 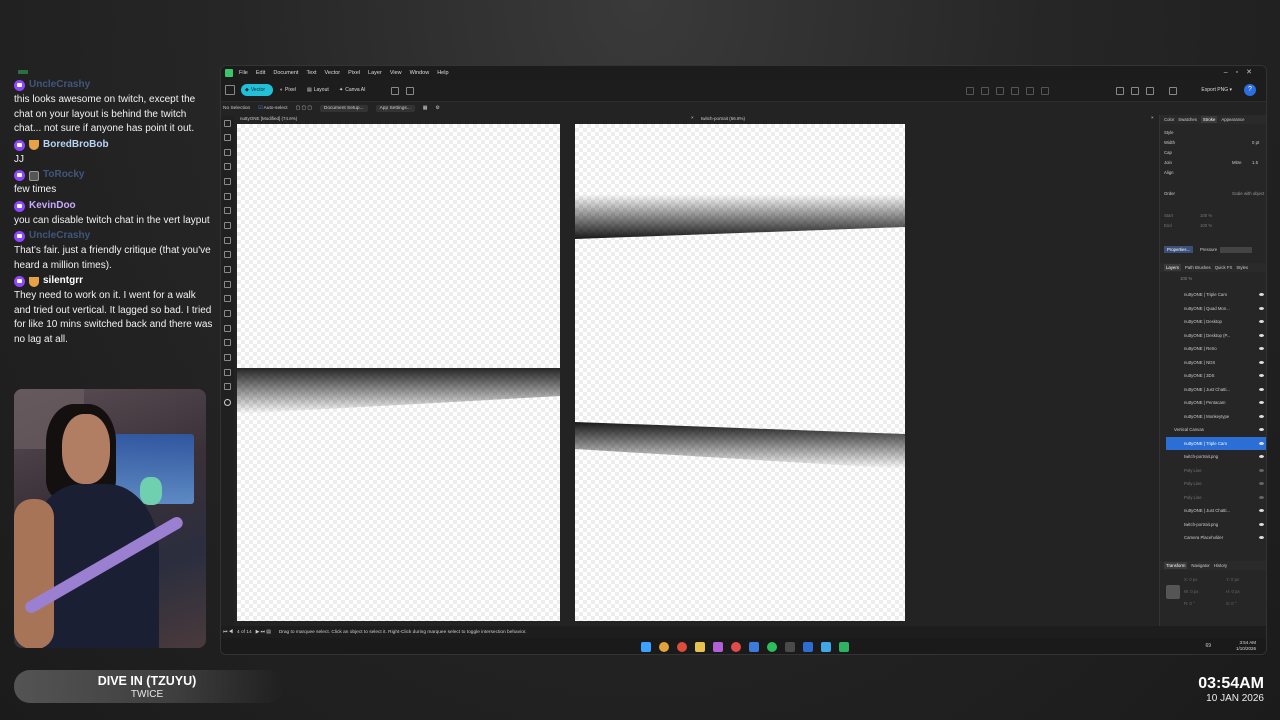 I want to click on auto-select-toggle: ☑ Auto-select, so click(x=272, y=108).